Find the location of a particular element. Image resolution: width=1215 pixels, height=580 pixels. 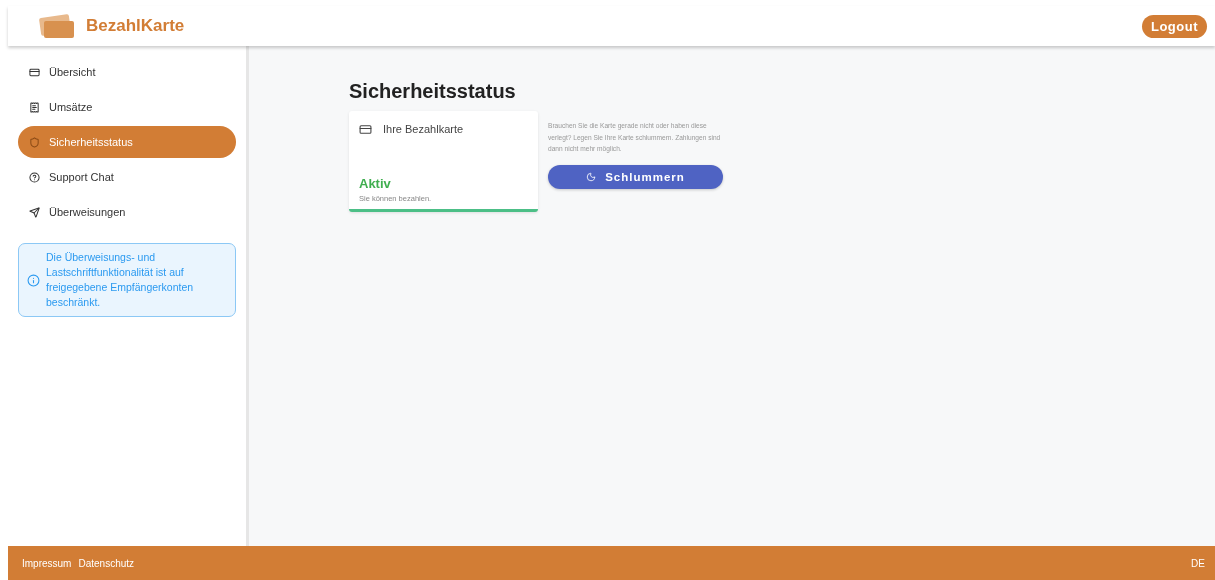

language-label: DE is located at coordinates (1198, 563).